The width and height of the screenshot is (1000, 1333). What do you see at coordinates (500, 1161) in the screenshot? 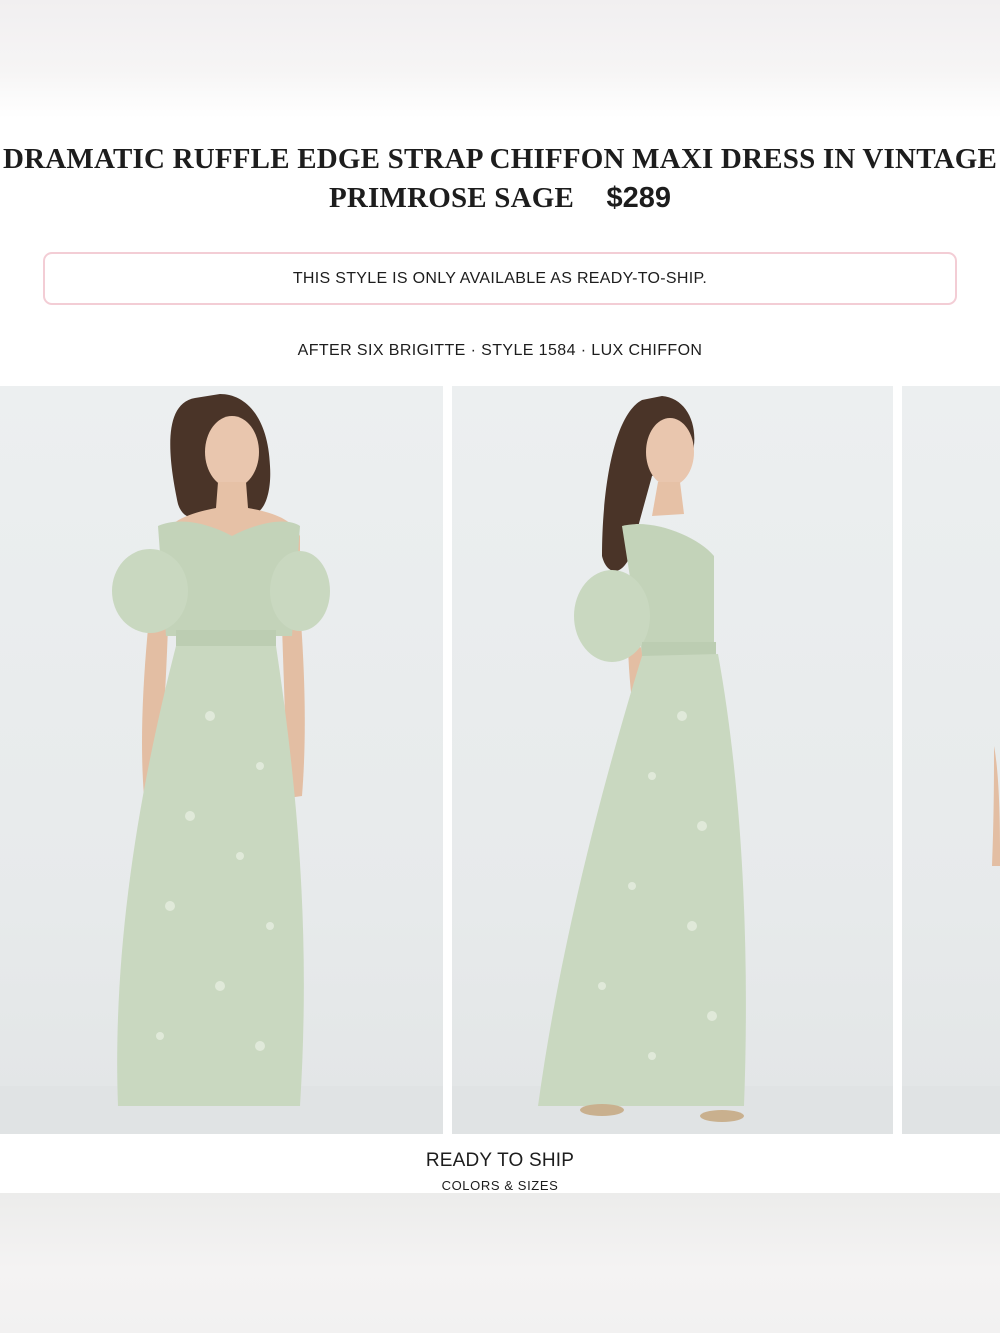
I see `ready-to-ship-title: READY TO SHIP` at bounding box center [500, 1161].